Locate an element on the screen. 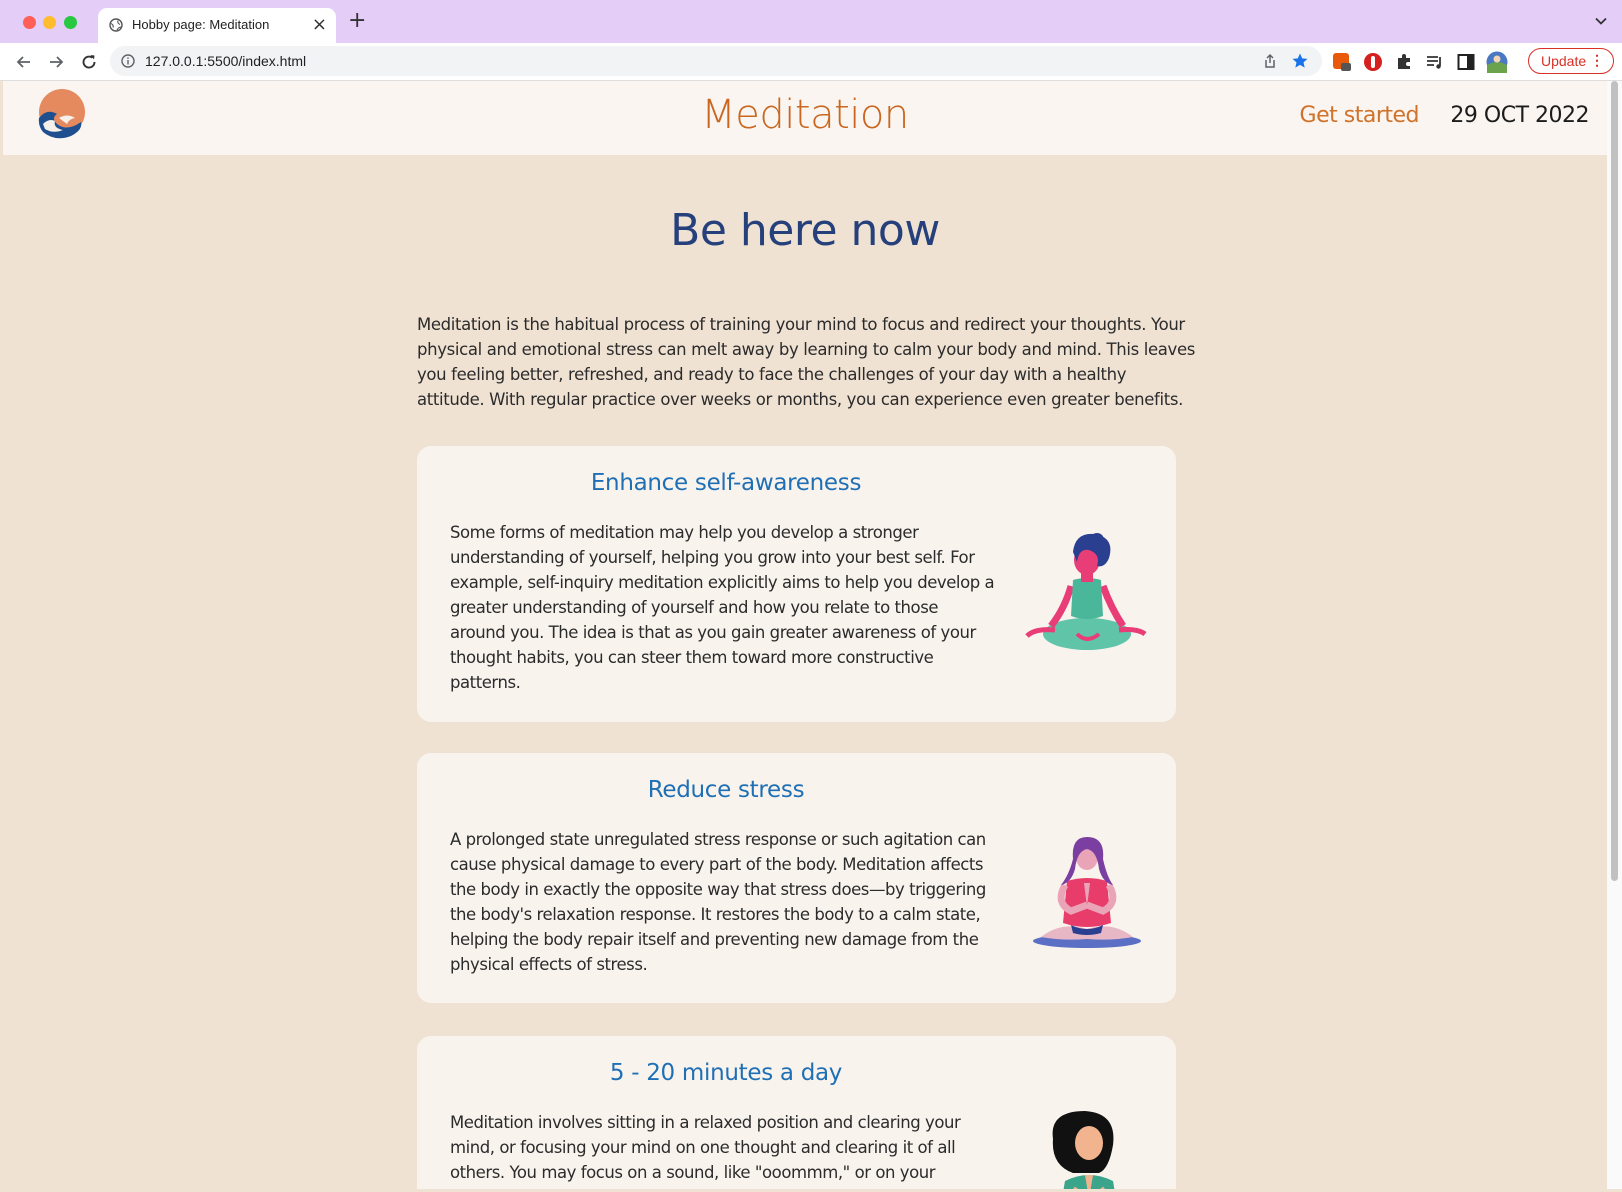 The width and height of the screenshot is (1622, 1192). reload-icon is located at coordinates (89, 62).